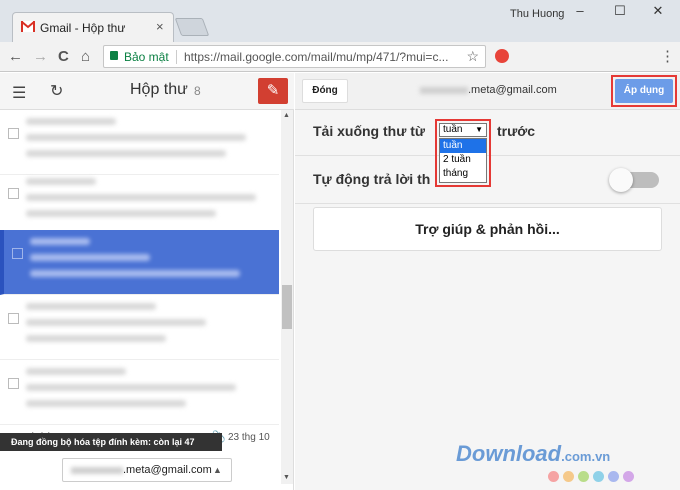  Describe the element at coordinates (463, 174) in the screenshot. I see `period-option-month: tháng` at that location.